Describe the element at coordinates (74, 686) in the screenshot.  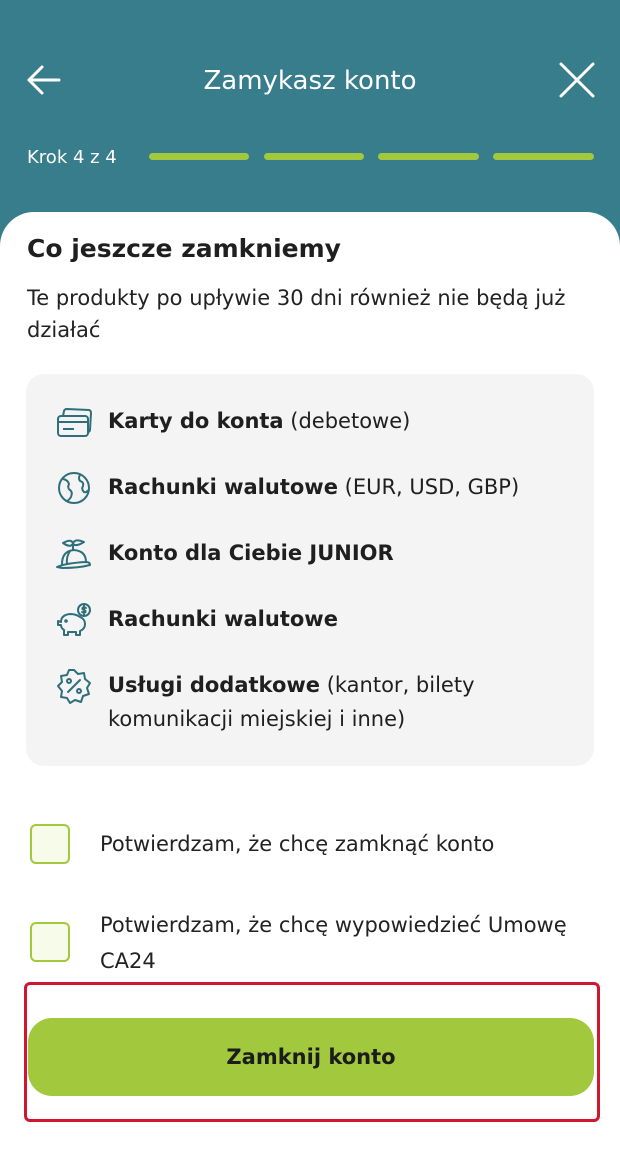
I see `percent-badge-icon` at that location.